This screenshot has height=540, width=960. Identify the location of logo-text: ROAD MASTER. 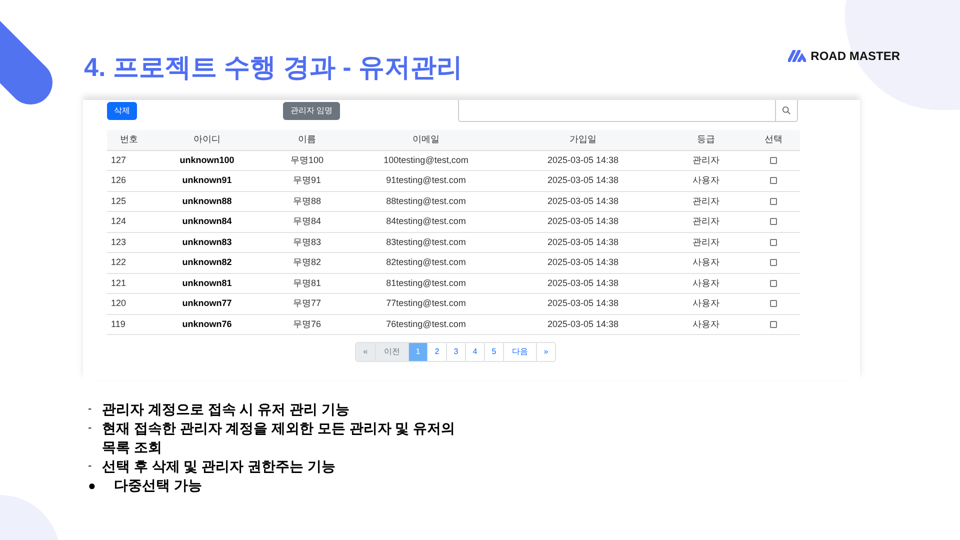
(855, 56).